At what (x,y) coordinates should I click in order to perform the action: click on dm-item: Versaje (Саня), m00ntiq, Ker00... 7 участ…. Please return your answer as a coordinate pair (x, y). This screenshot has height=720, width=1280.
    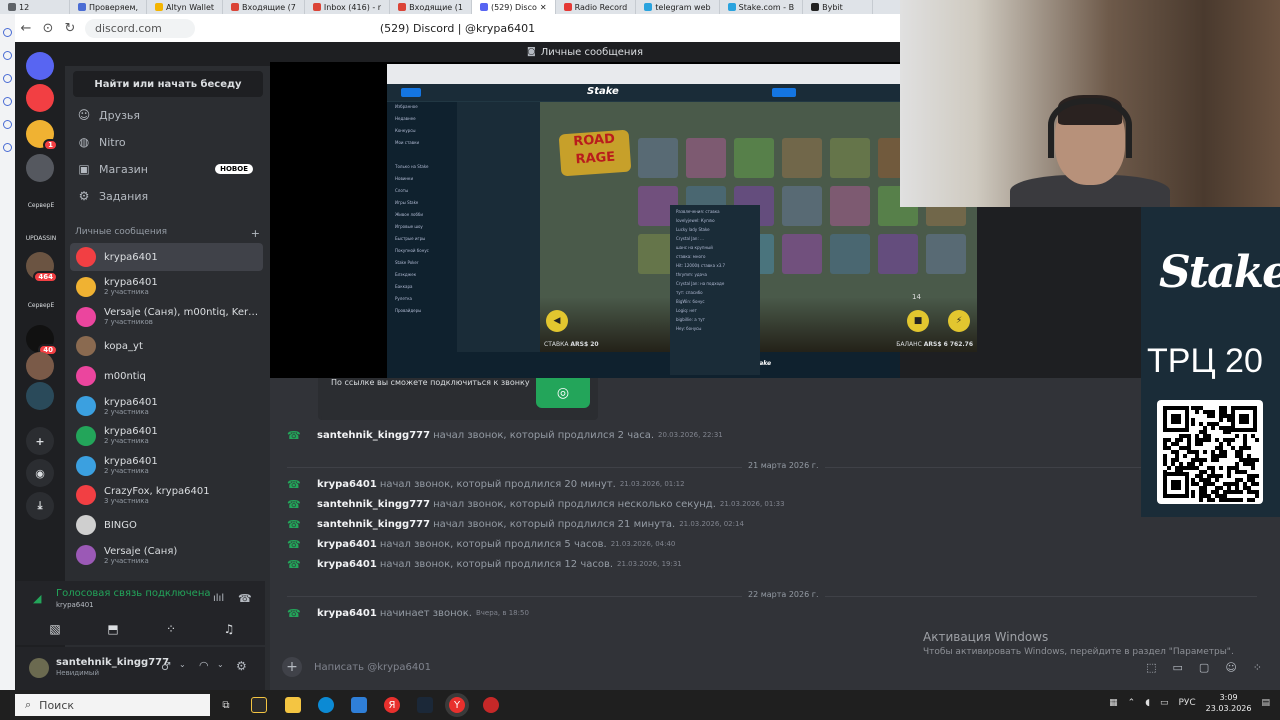
    Looking at the image, I should click on (166, 317).